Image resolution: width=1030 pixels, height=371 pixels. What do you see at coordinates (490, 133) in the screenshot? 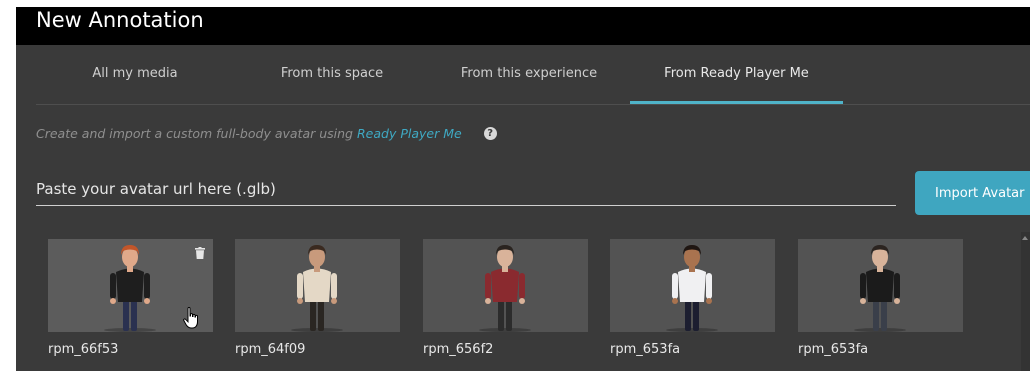
I see `question-circle-icon: ?` at bounding box center [490, 133].